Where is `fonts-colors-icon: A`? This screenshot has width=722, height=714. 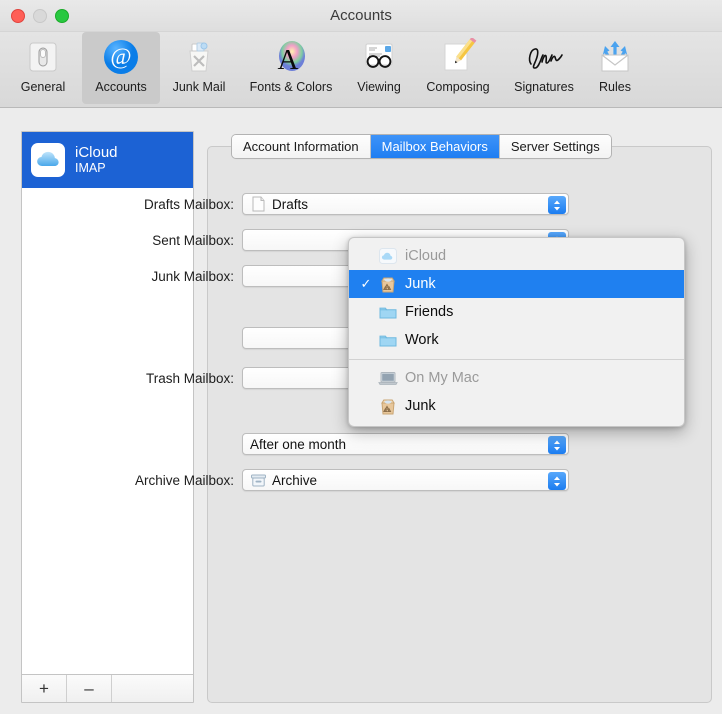
fonts-colors-icon: A is located at coordinates (291, 57).